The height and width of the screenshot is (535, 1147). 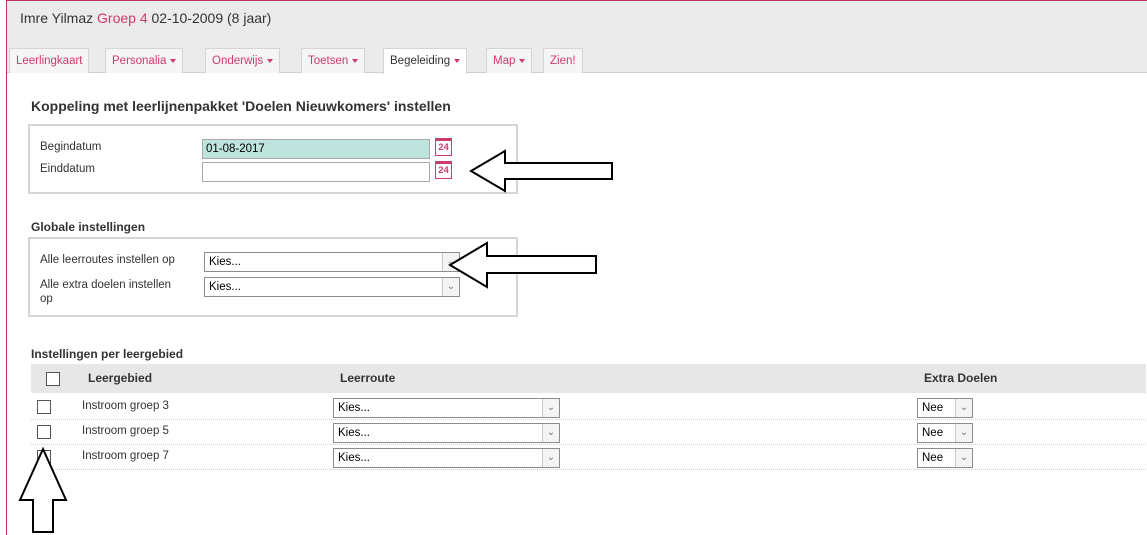 I want to click on begin-date-label: Begindatum, so click(x=71, y=147).